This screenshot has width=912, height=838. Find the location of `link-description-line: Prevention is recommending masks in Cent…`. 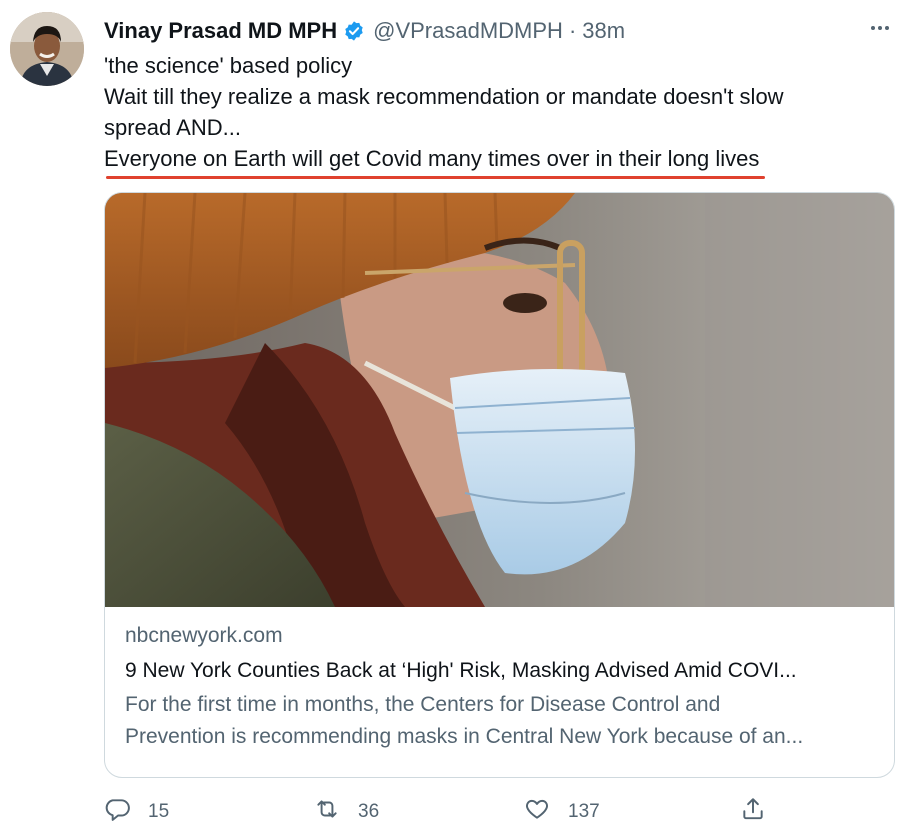

link-description-line: Prevention is recommending masks in Cent… is located at coordinates (464, 736).